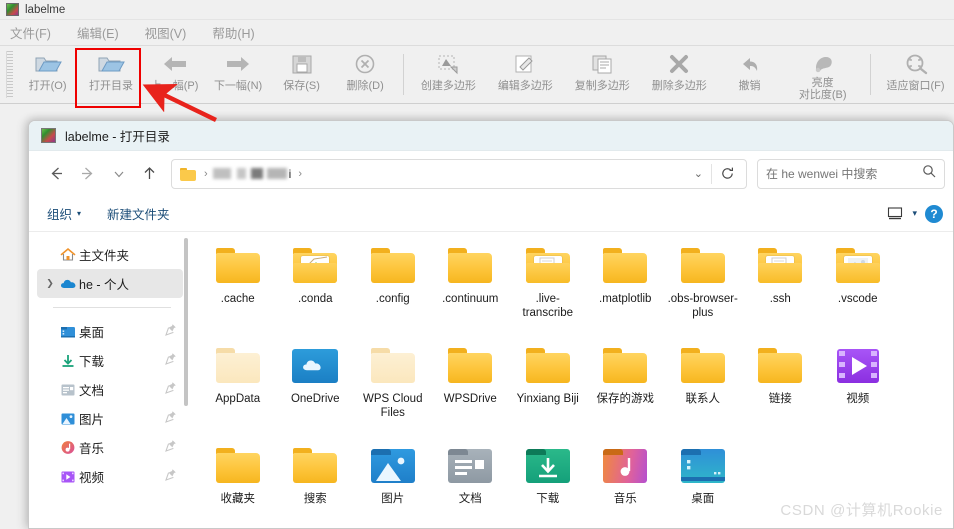 The image size is (954, 529). What do you see at coordinates (64, 213) in the screenshot?
I see `organize-button: 组织 ▾` at bounding box center [64, 213].